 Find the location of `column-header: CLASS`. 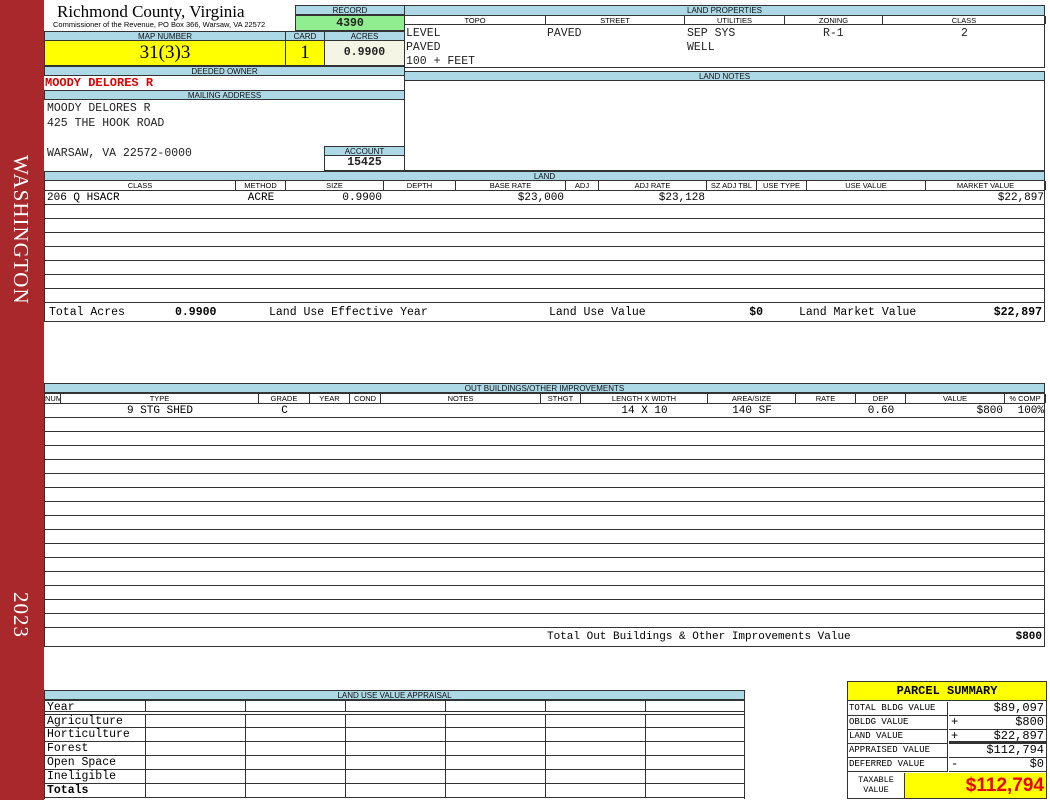

column-header: CLASS is located at coordinates (140, 185).